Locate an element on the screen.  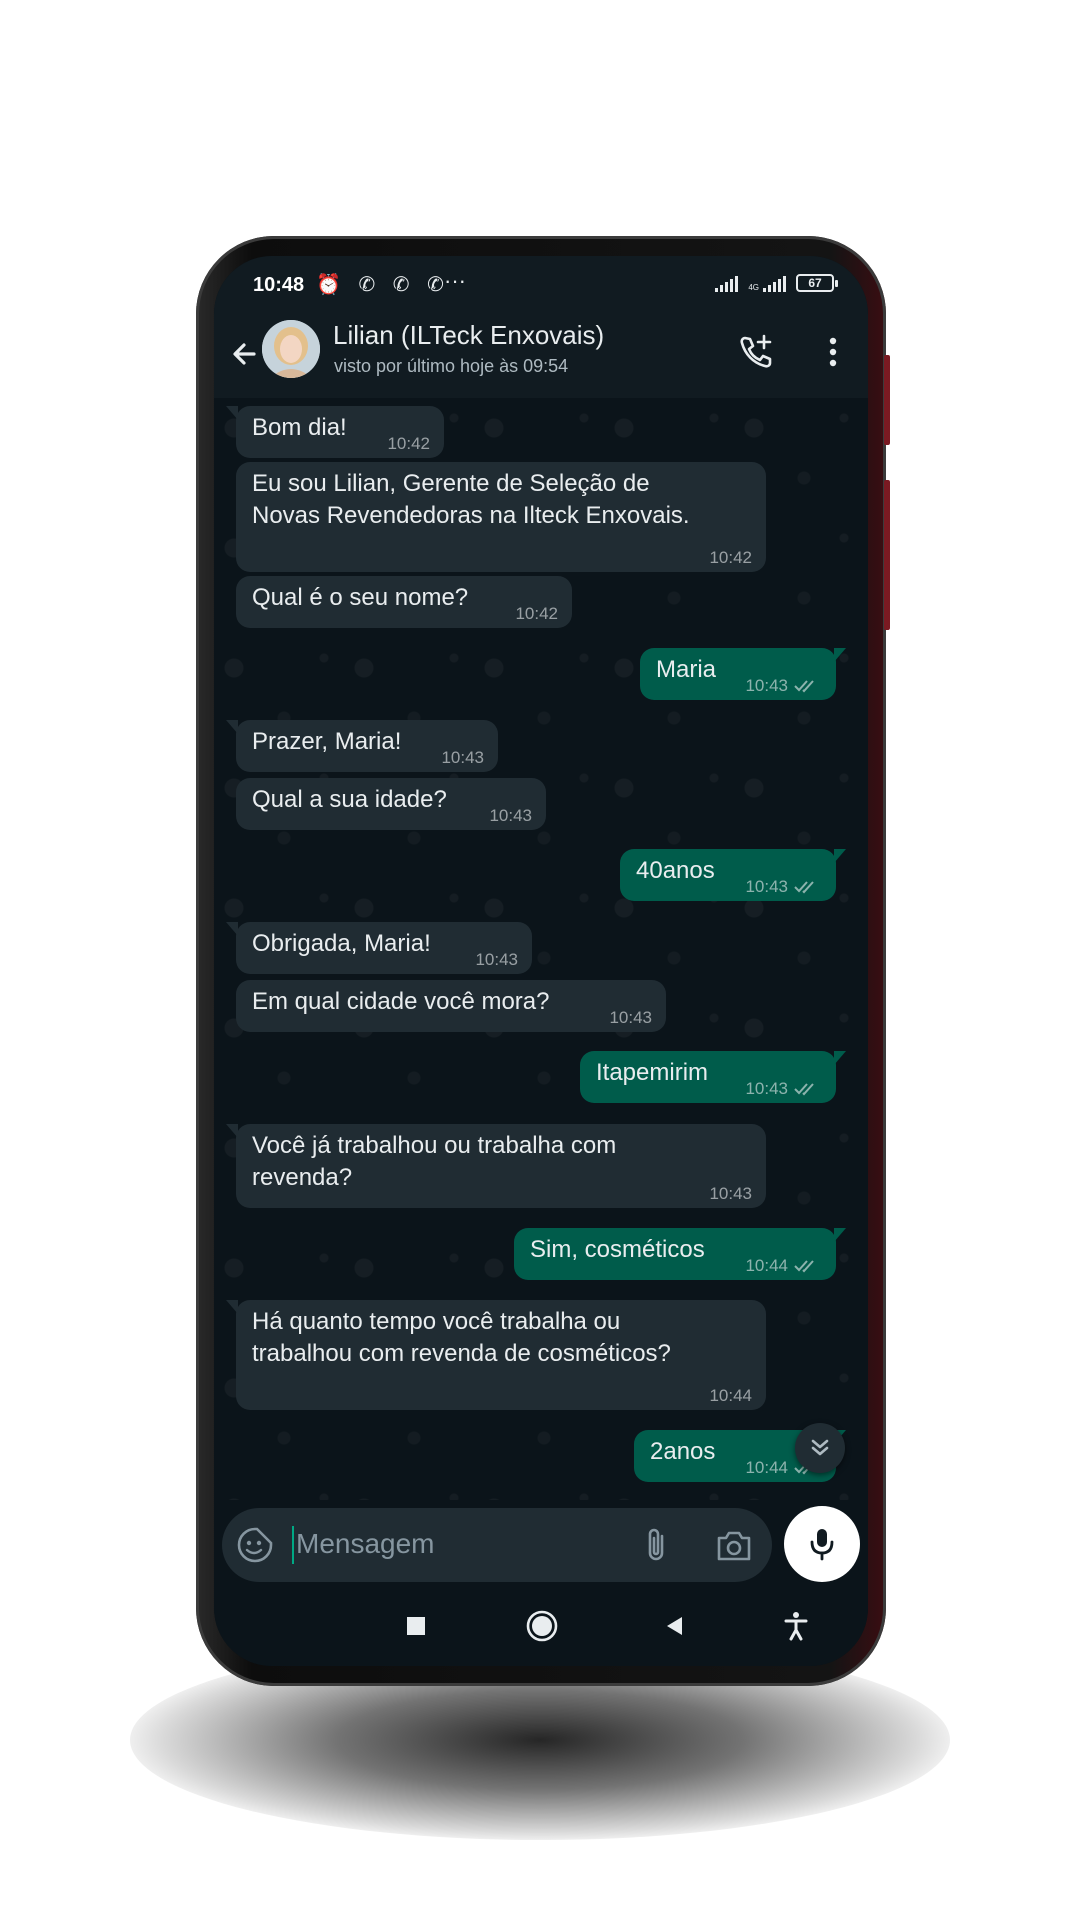
message-text: Qual a sua idade? is located at coordinates (349, 799).